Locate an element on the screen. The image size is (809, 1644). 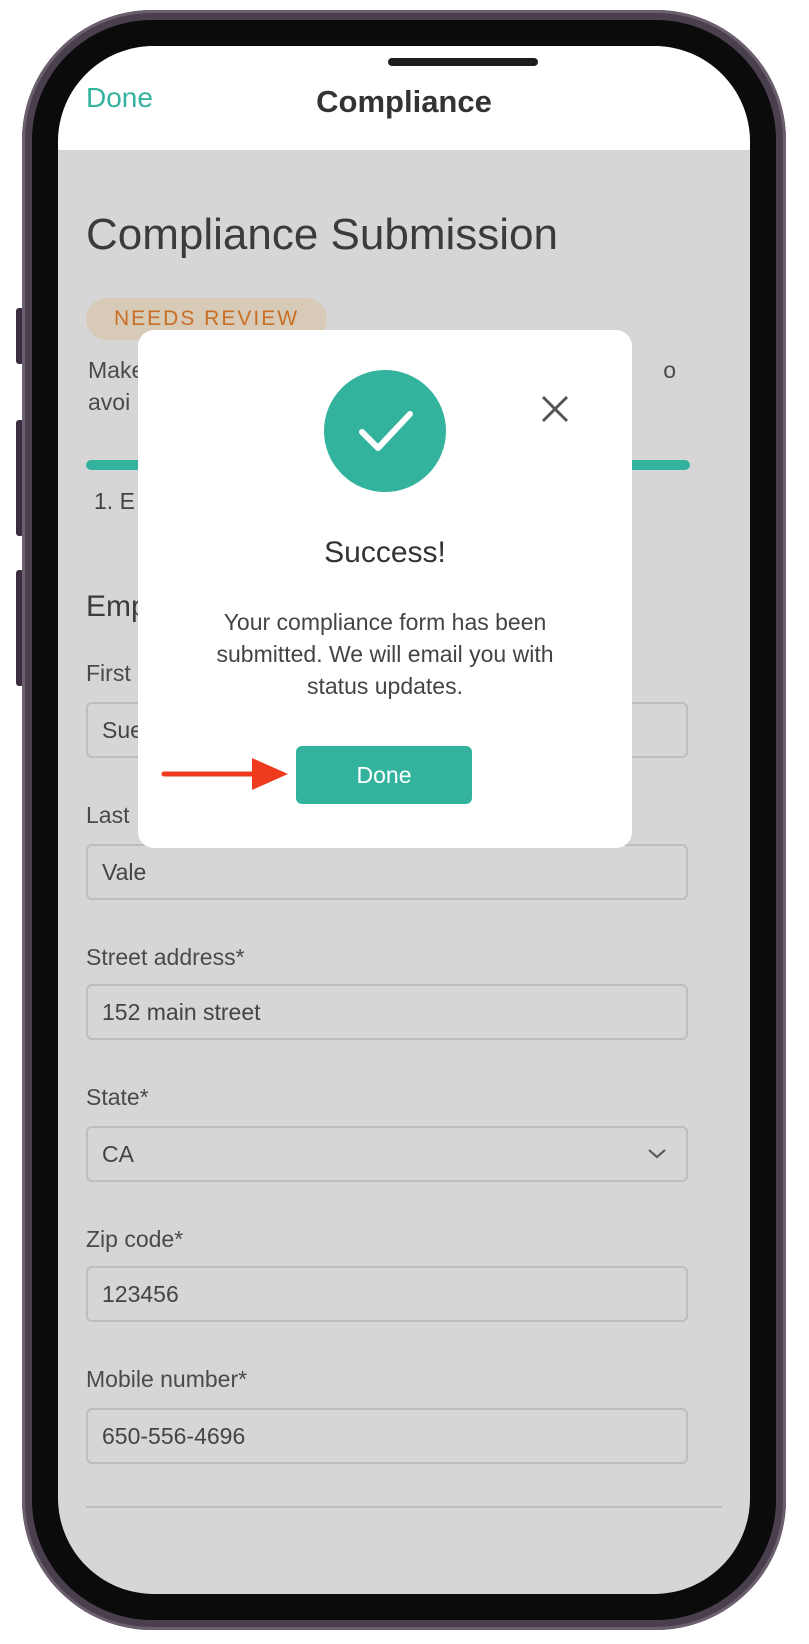
step-label: 1. E is located at coordinates (114, 501).